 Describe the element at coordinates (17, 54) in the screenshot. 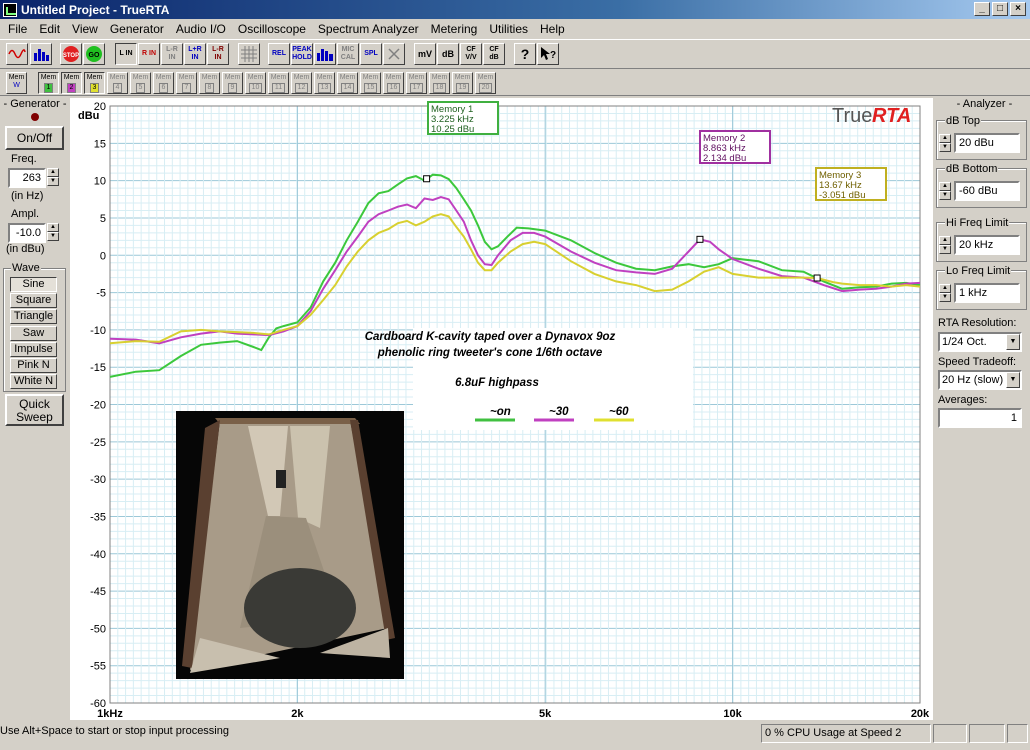

I see `oscilloscope-icon` at that location.